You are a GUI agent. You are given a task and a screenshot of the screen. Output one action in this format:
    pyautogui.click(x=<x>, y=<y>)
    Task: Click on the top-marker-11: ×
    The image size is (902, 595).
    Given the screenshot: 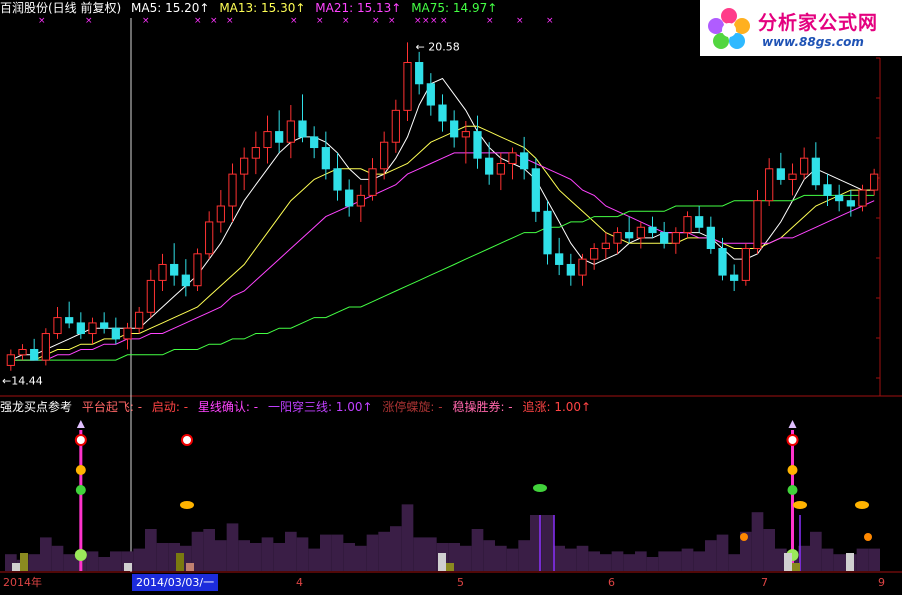 What is the action you would take?
    pyautogui.click(x=418, y=21)
    